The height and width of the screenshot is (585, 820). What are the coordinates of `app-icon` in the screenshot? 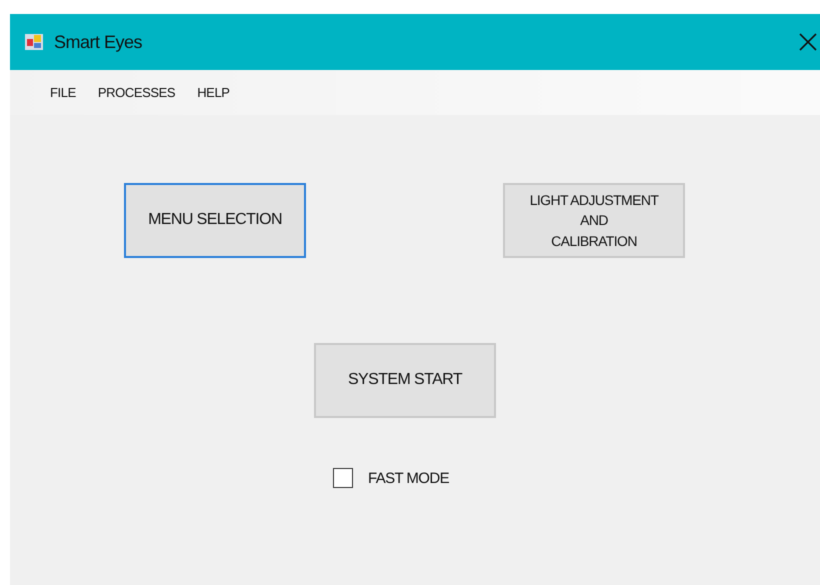 It's located at (34, 42).